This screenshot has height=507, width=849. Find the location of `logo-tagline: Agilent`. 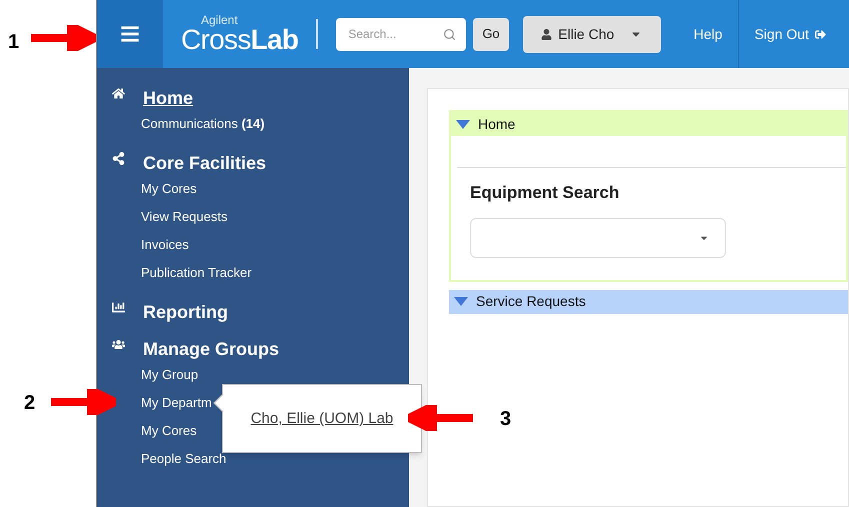

logo-tagline: Agilent is located at coordinates (220, 20).